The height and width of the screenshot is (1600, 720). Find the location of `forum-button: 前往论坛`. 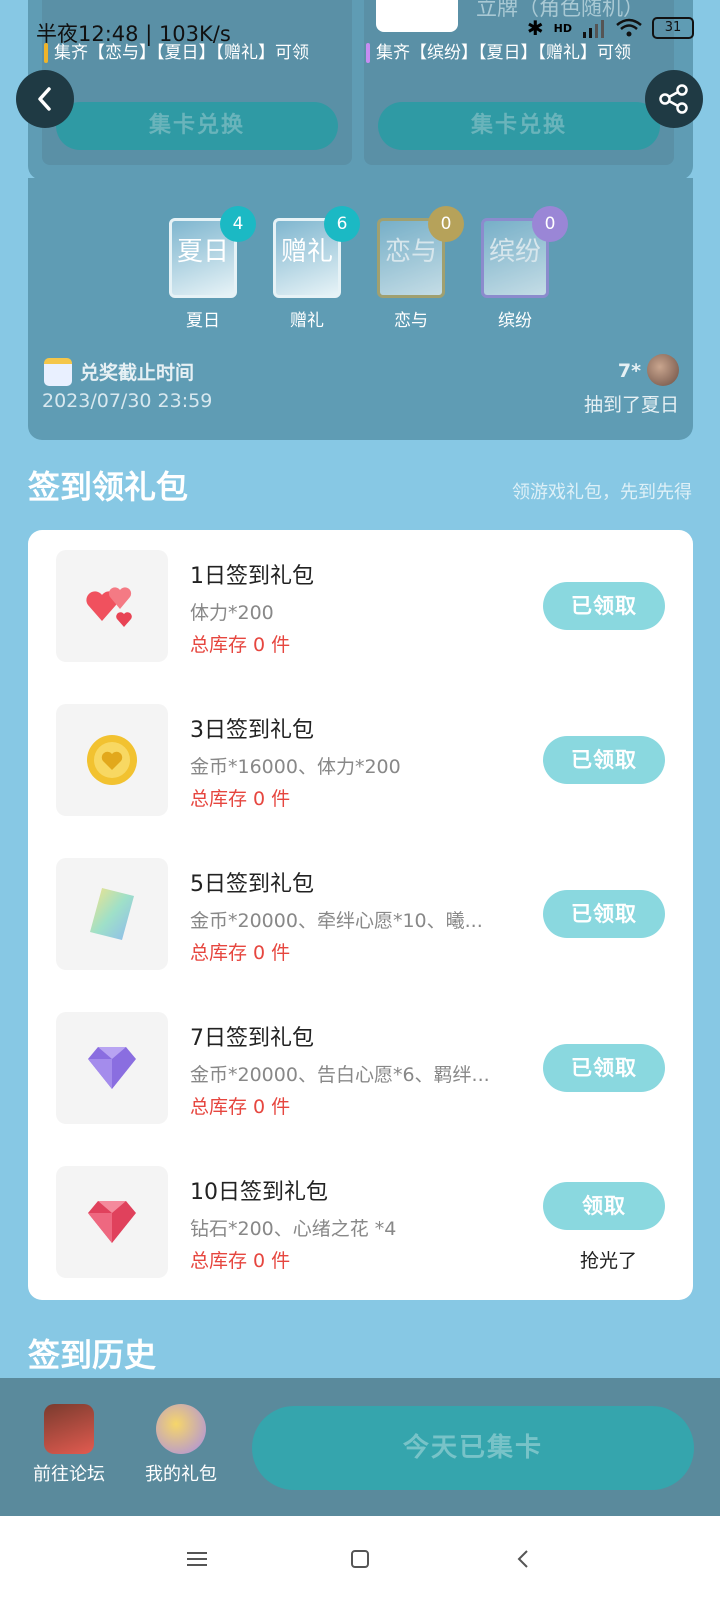

forum-button: 前往论坛 is located at coordinates (69, 1445).